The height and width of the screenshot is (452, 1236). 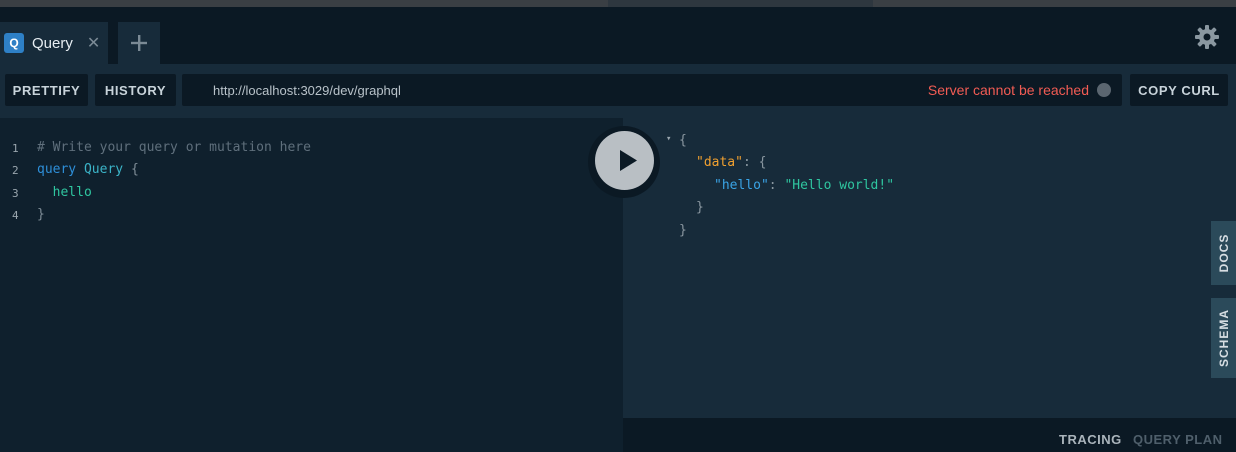 What do you see at coordinates (311, 151) in the screenshot?
I see `editor-line: 1 # Write your query or mutation here` at bounding box center [311, 151].